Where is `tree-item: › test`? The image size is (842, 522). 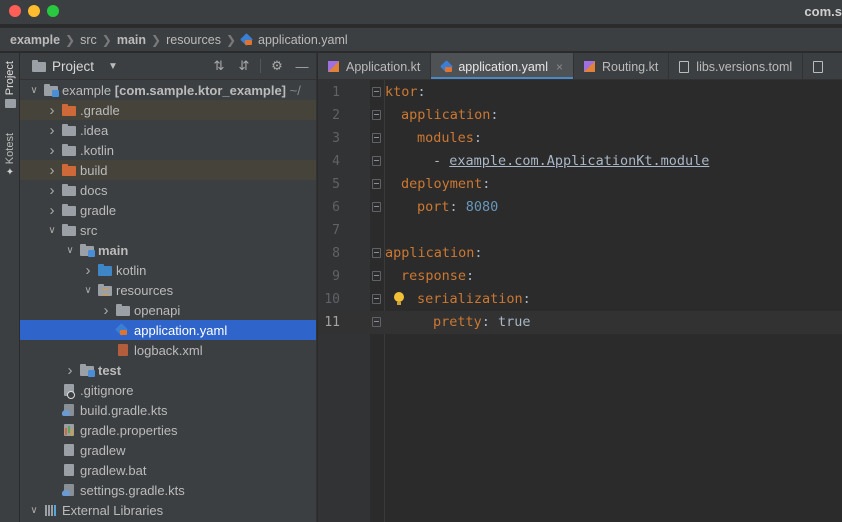
tree-item: › test is located at coordinates (168, 370).